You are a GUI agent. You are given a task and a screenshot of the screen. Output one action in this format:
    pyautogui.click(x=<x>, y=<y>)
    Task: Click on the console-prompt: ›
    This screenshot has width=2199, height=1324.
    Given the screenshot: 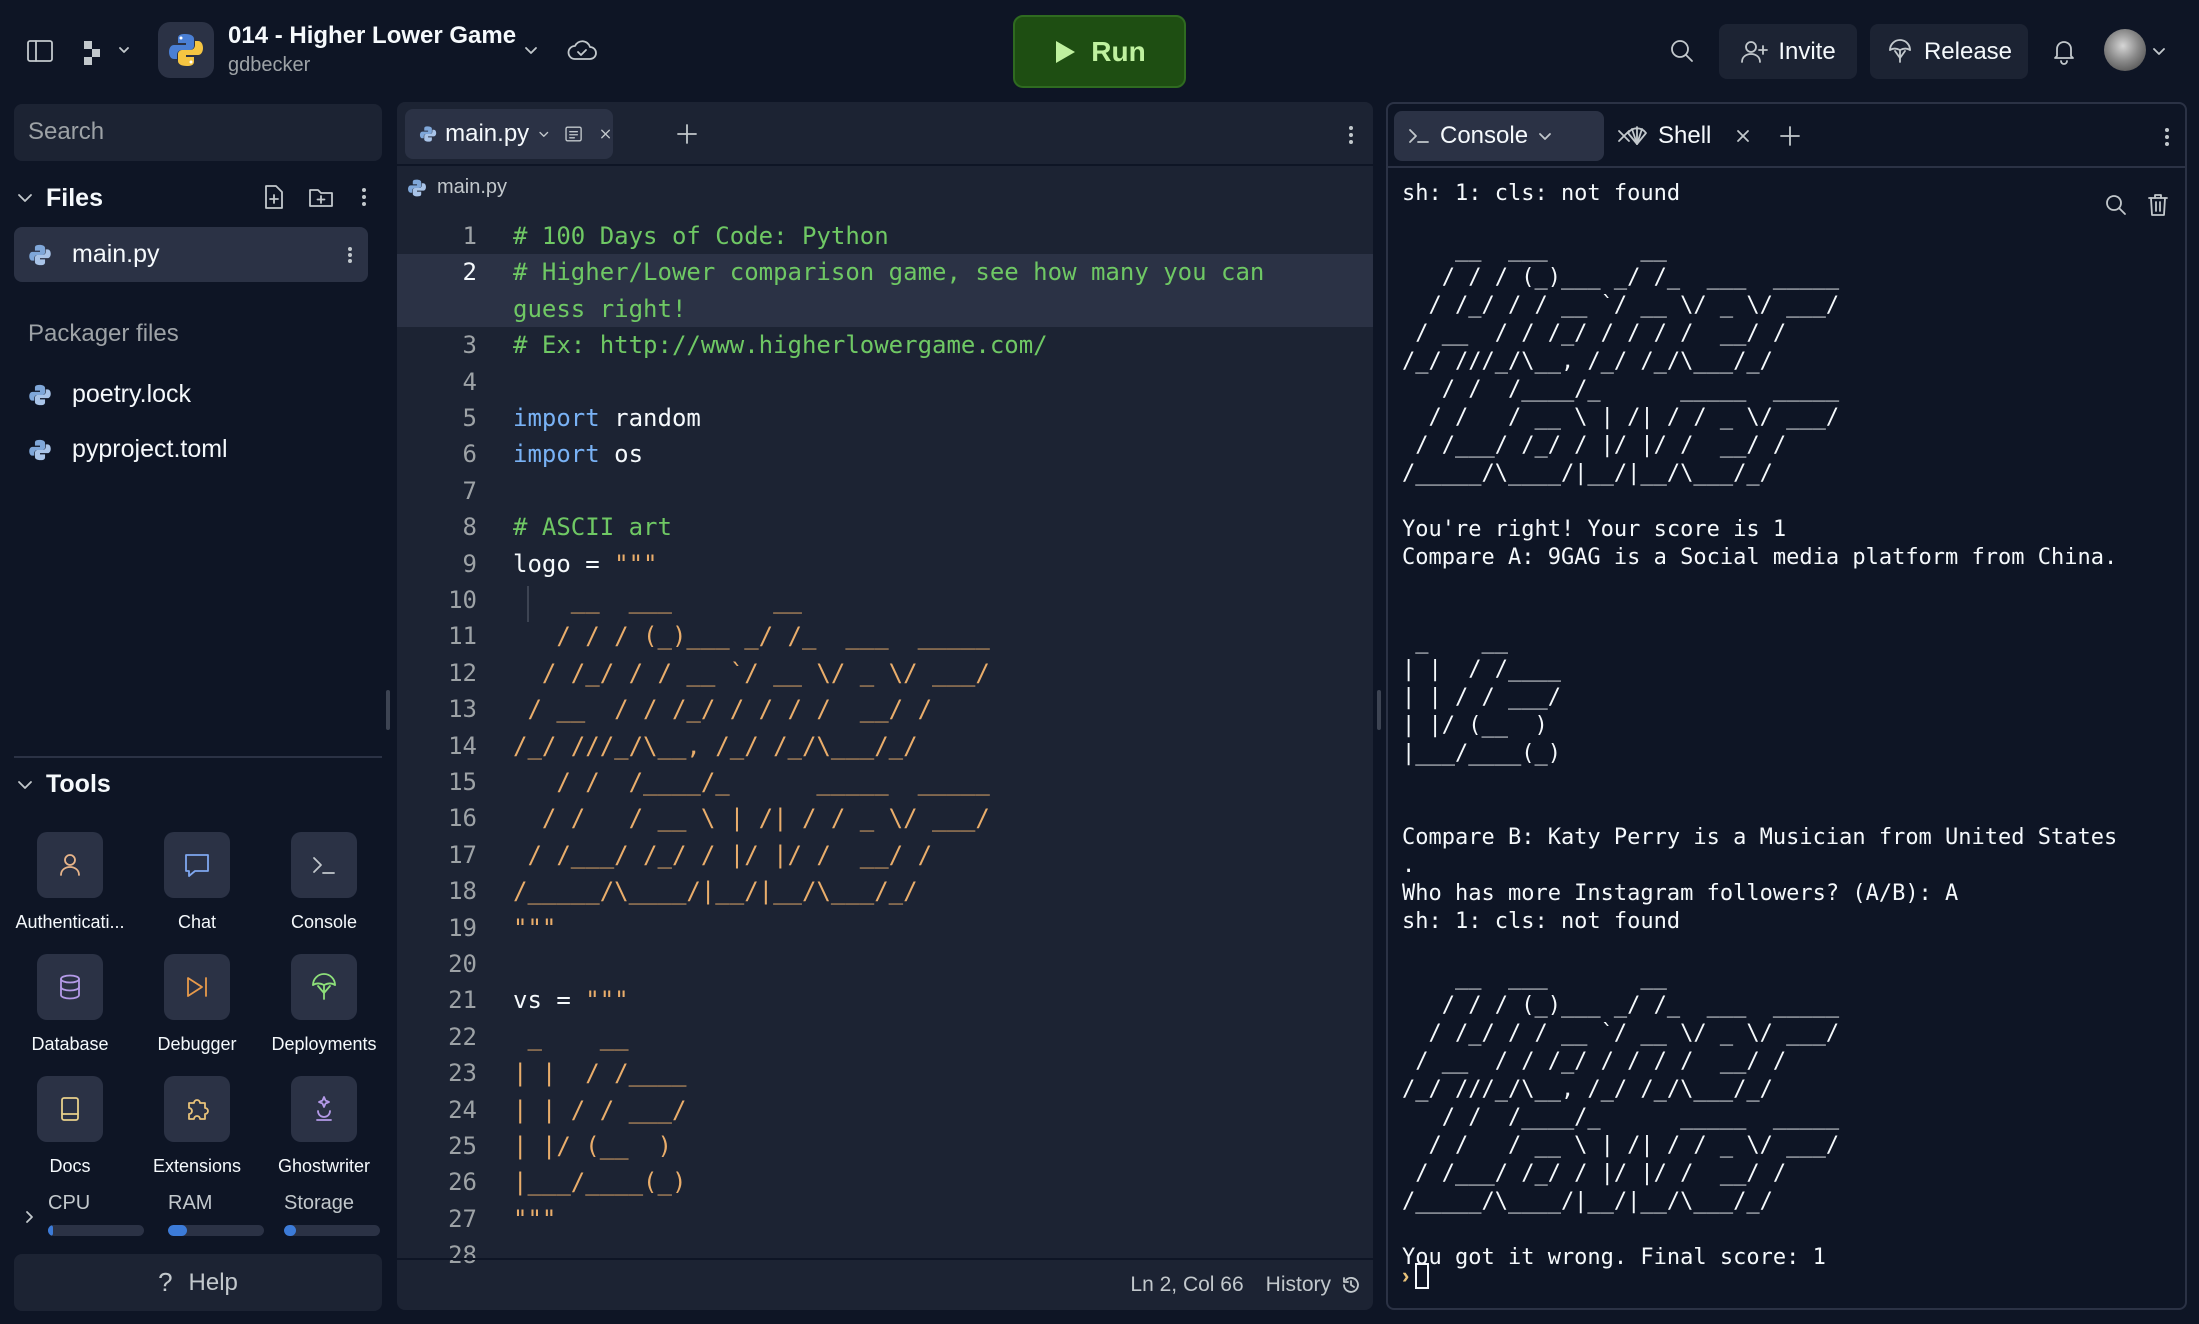 What is the action you would take?
    pyautogui.click(x=1416, y=1276)
    